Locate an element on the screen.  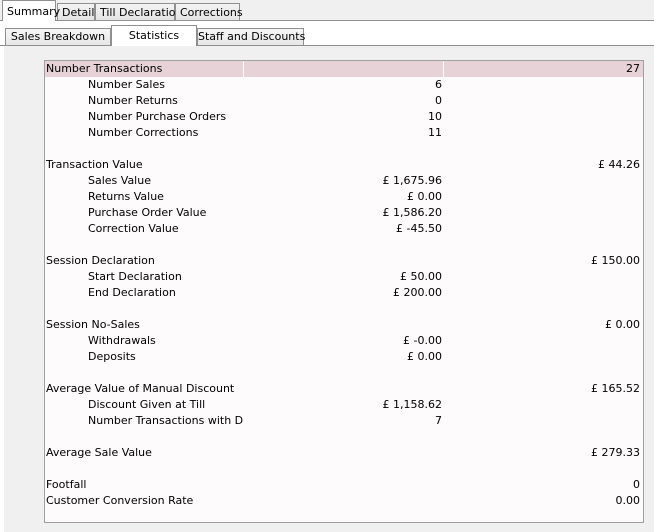
statistics-row: Correction Value £ -45.50 is located at coordinates (344, 229).